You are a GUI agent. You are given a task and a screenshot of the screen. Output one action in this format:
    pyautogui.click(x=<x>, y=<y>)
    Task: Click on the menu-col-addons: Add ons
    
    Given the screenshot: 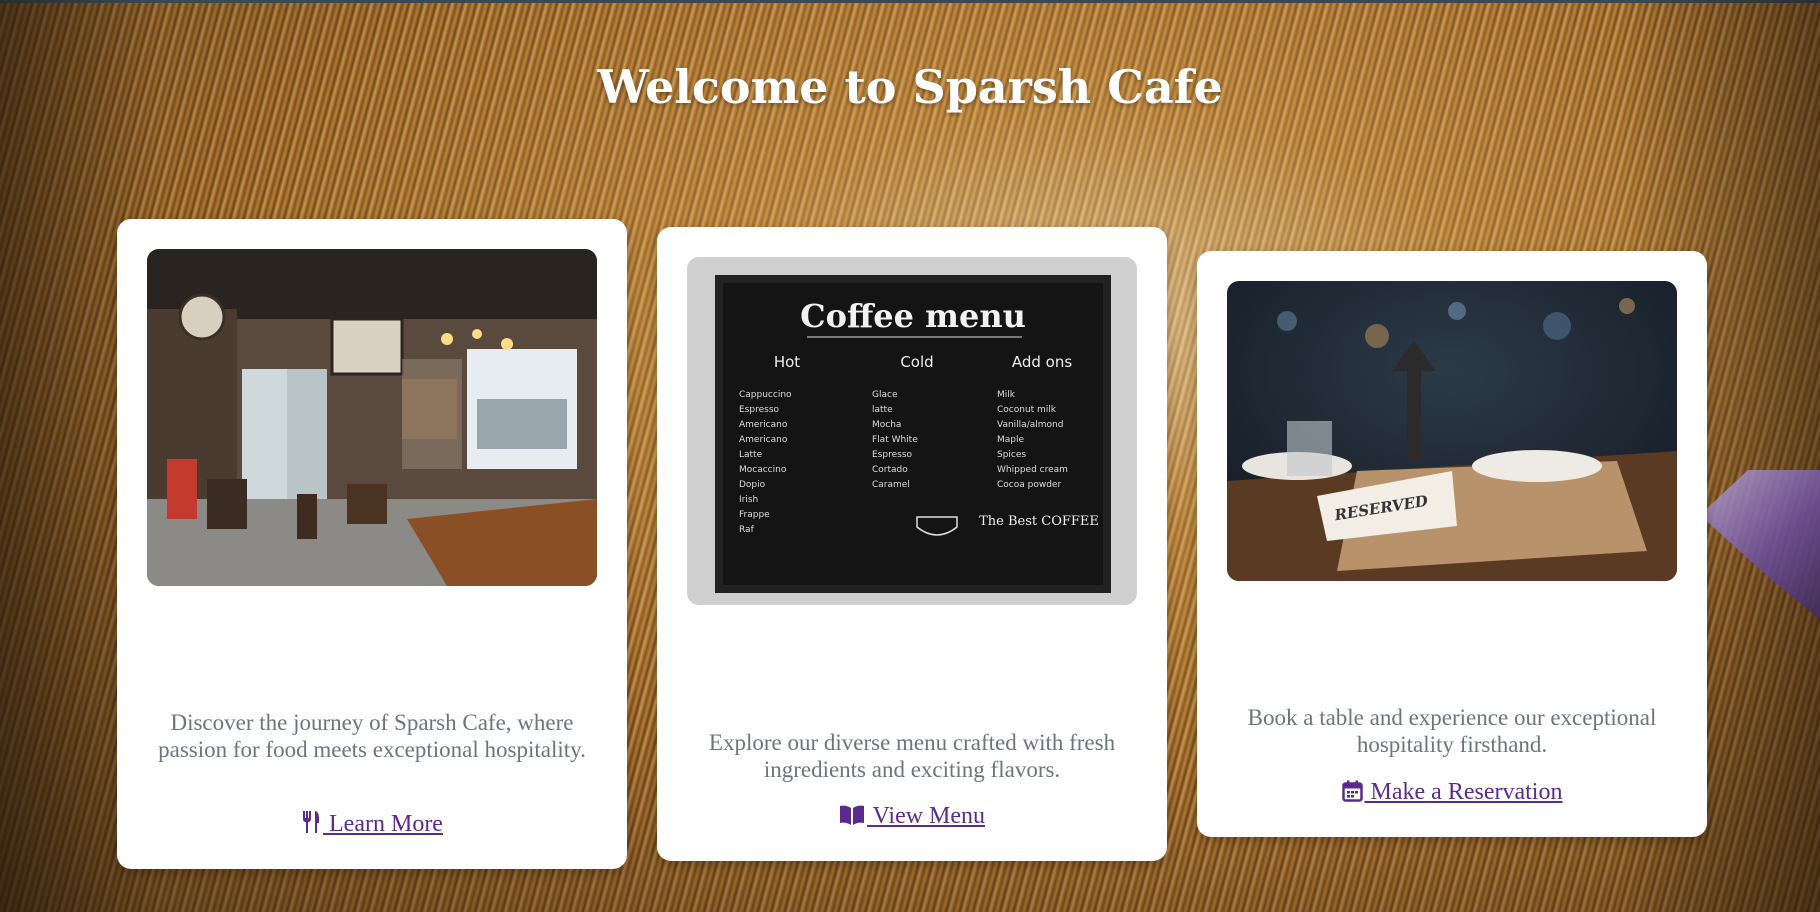 What is the action you would take?
    pyautogui.click(x=1042, y=362)
    